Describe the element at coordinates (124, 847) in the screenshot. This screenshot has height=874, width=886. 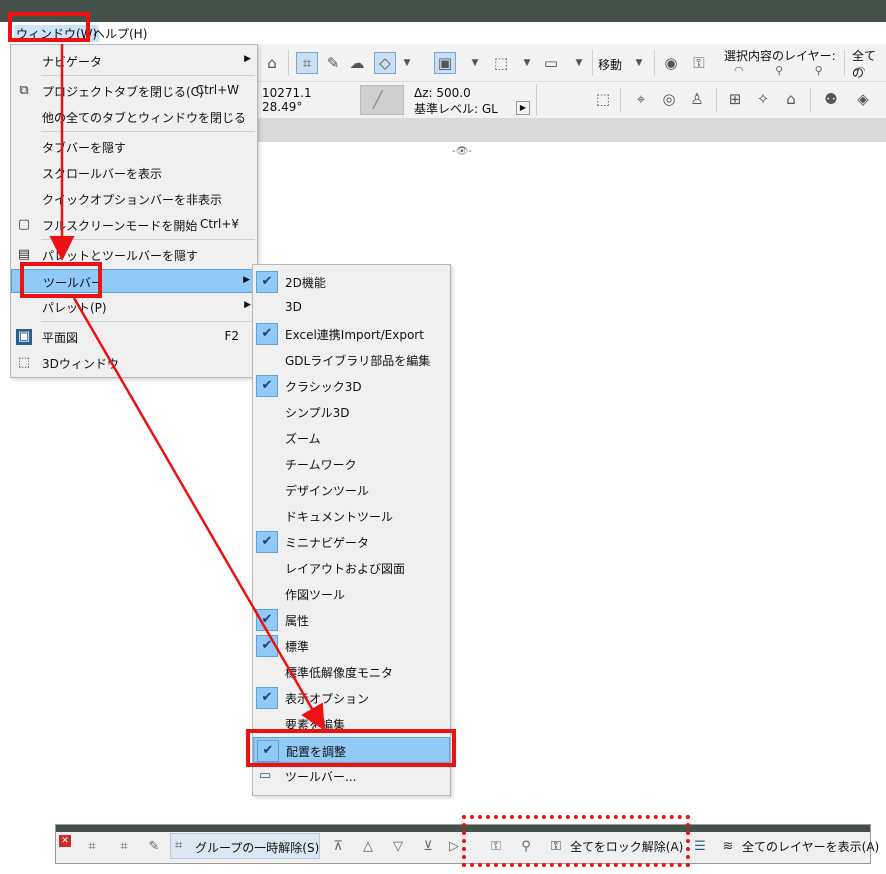
I see `ungroup-icon: ⌗` at that location.